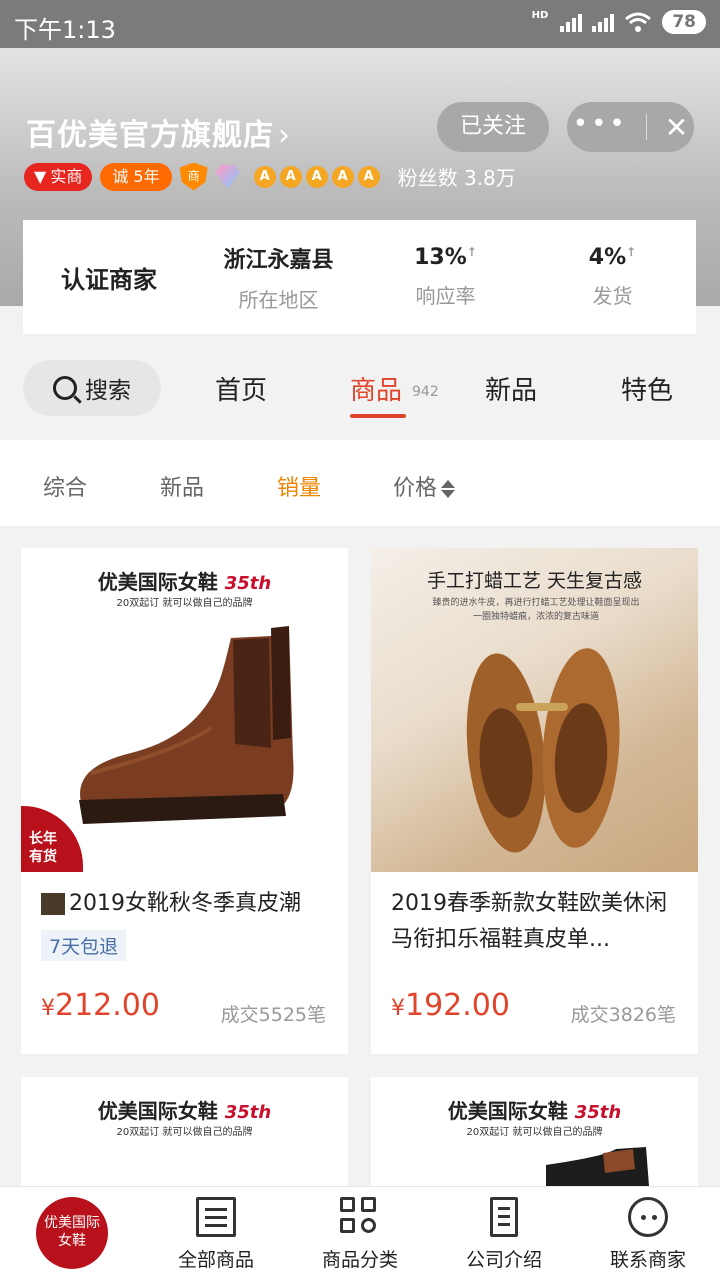  I want to click on product-price: ¥212.00, so click(100, 1005).